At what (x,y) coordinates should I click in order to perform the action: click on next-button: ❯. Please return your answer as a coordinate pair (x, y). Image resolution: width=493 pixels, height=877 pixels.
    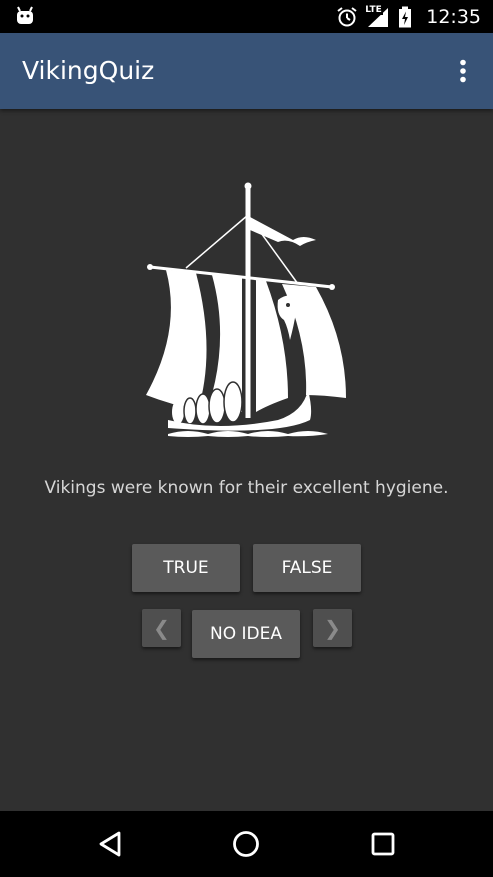
    Looking at the image, I should click on (332, 628).